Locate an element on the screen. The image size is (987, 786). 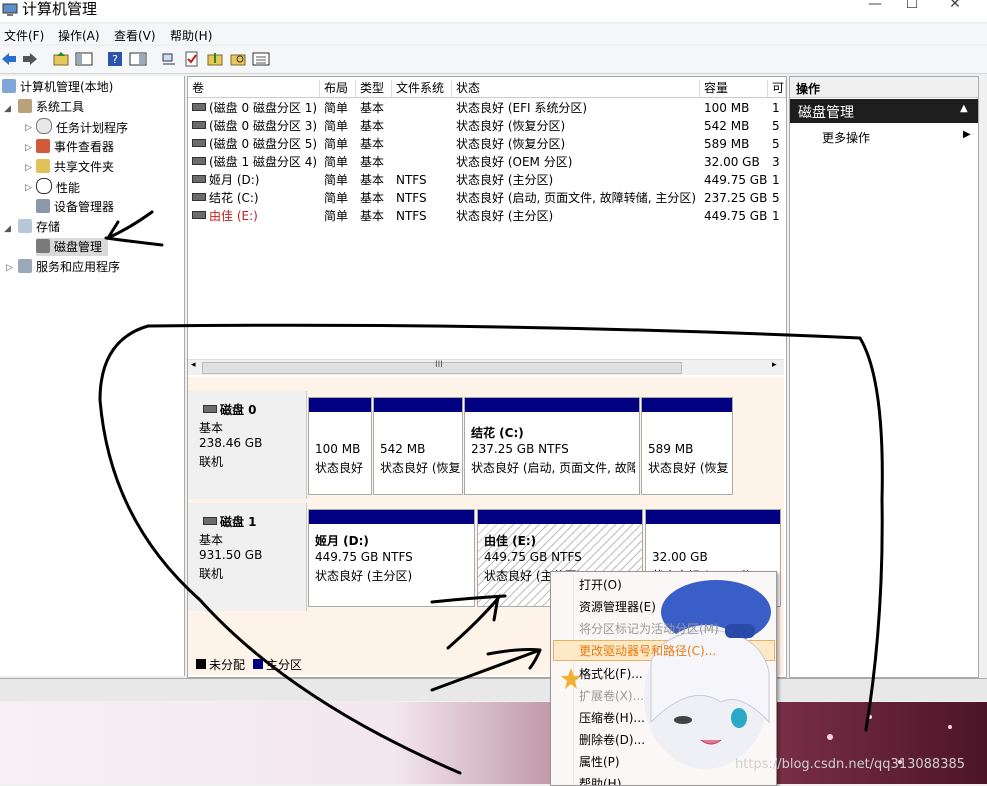
back-icon is located at coordinates (9, 59).